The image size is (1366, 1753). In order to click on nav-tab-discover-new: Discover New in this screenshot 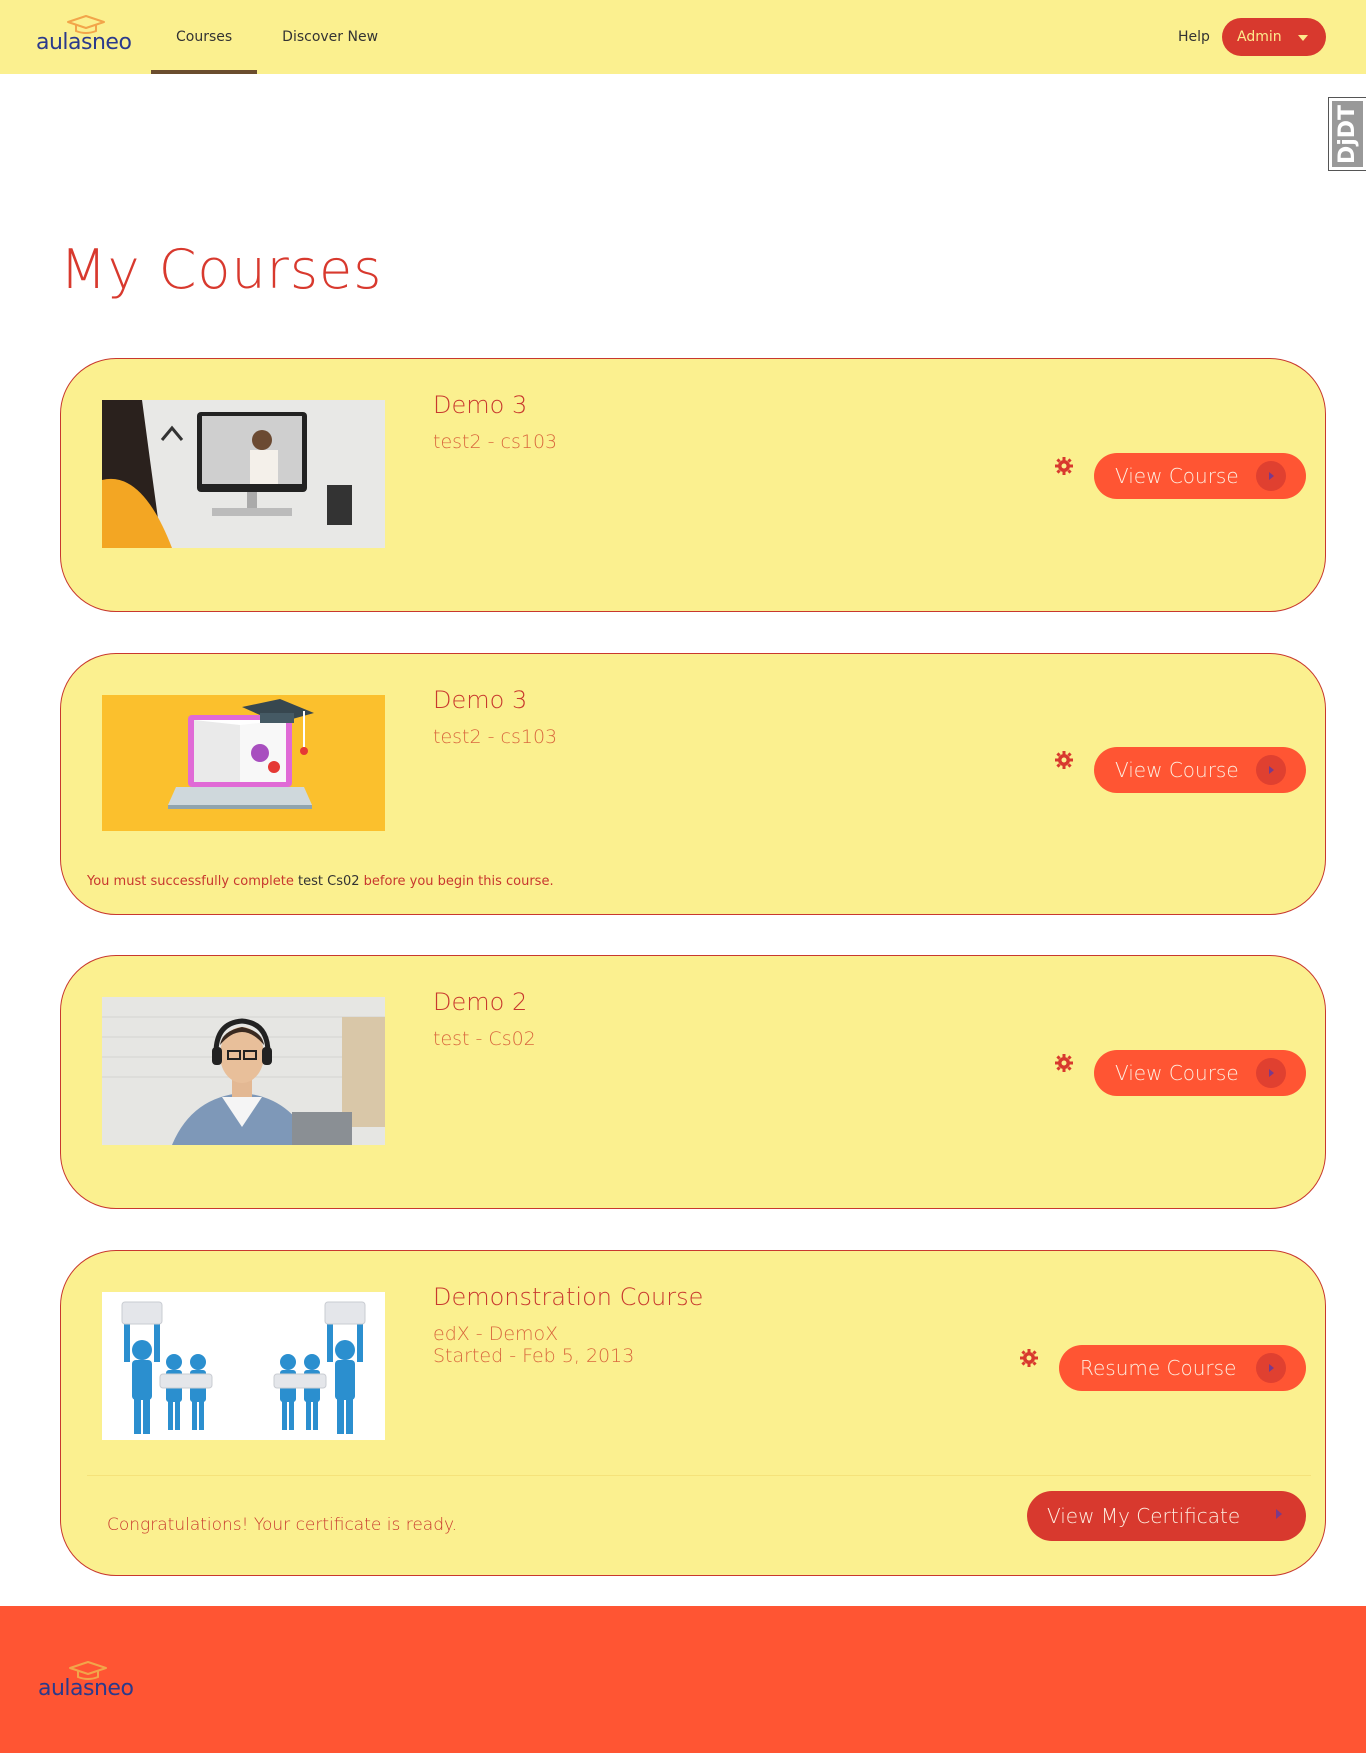, I will do `click(330, 37)`.